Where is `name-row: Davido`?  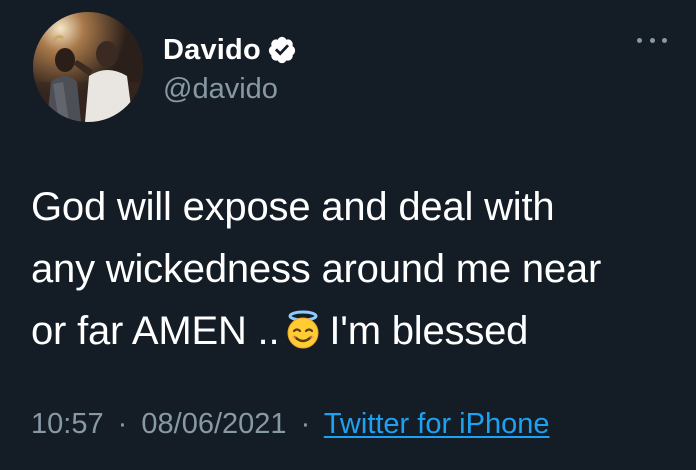
name-row: Davido is located at coordinates (230, 50).